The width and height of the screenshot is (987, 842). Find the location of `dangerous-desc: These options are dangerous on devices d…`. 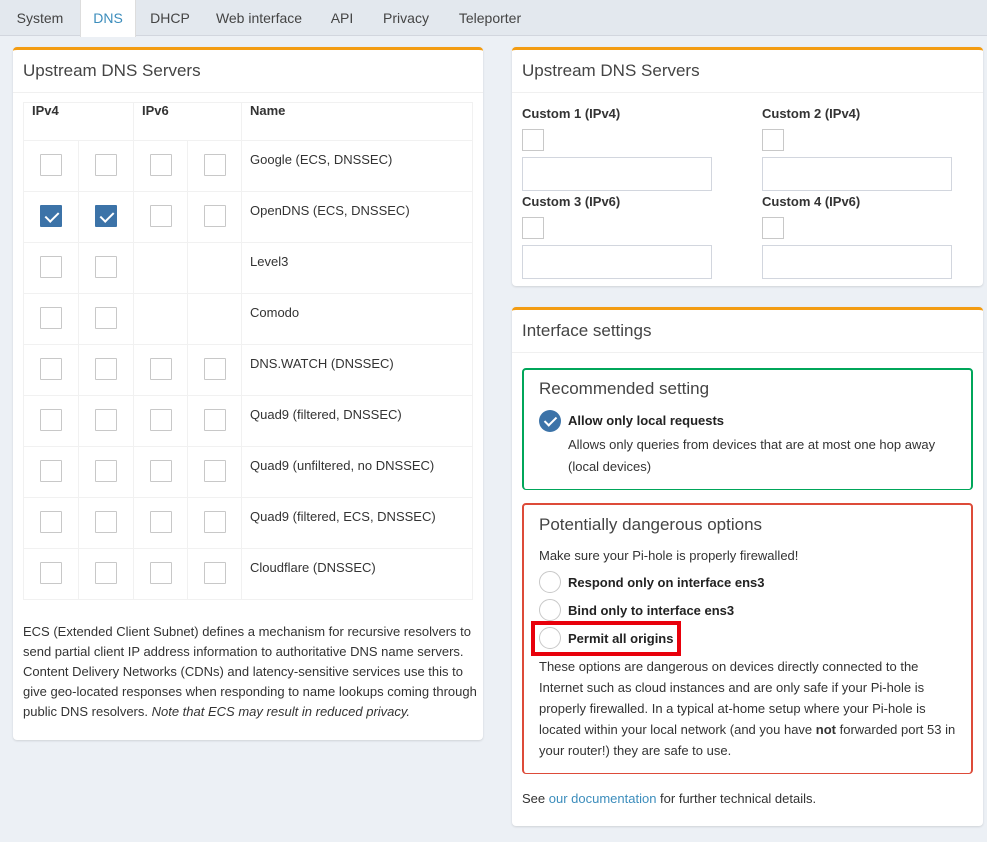

dangerous-desc: These options are dangerous on devices d… is located at coordinates (749, 708).